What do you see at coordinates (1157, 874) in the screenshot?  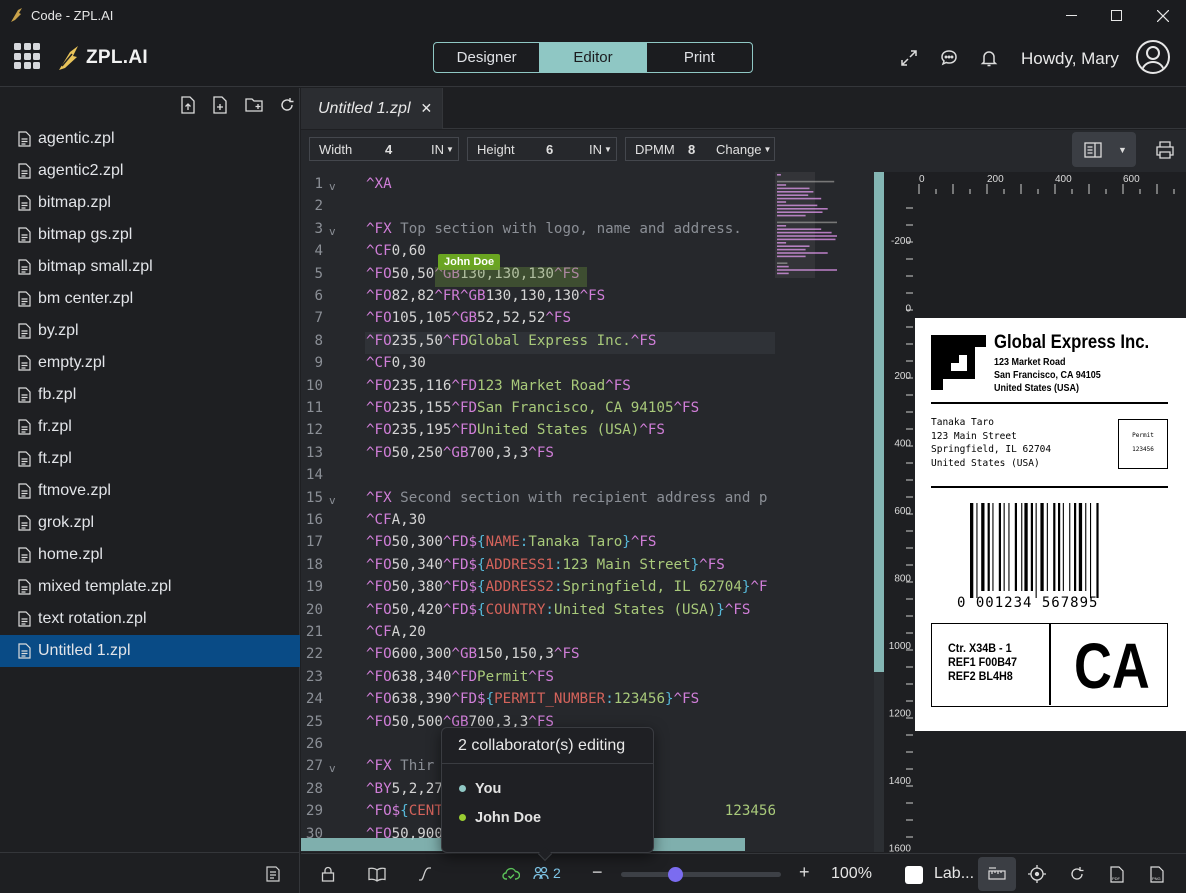 I see `export-png-button: PNG` at bounding box center [1157, 874].